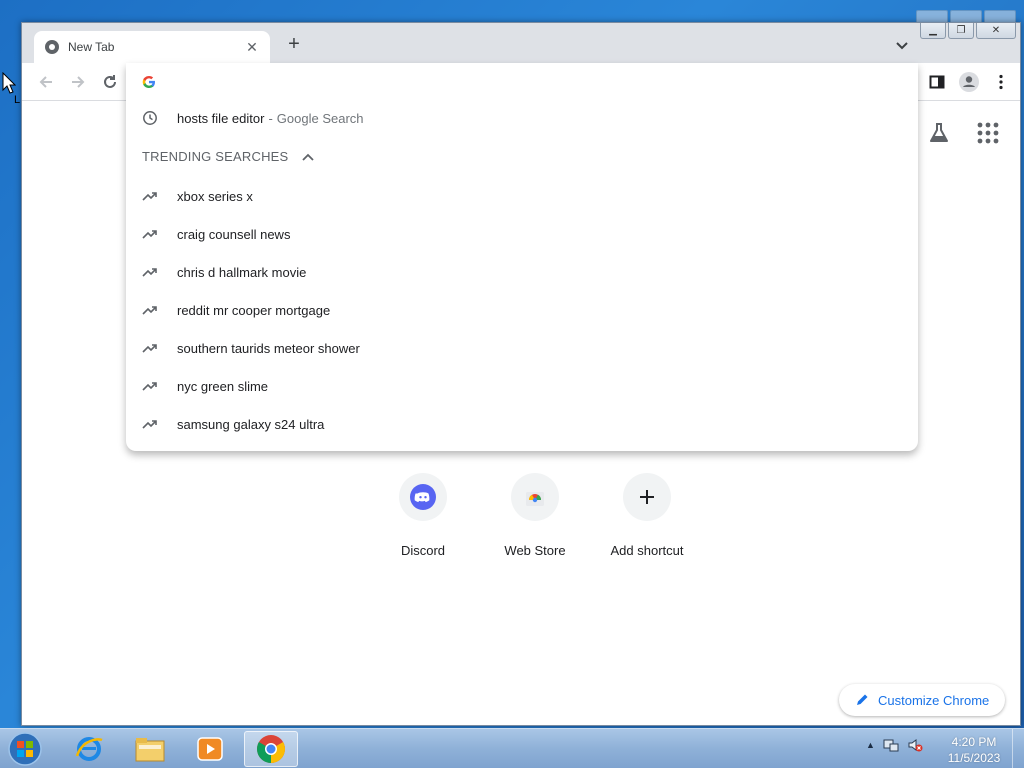  I want to click on taskbar-ie, so click(89, 749).